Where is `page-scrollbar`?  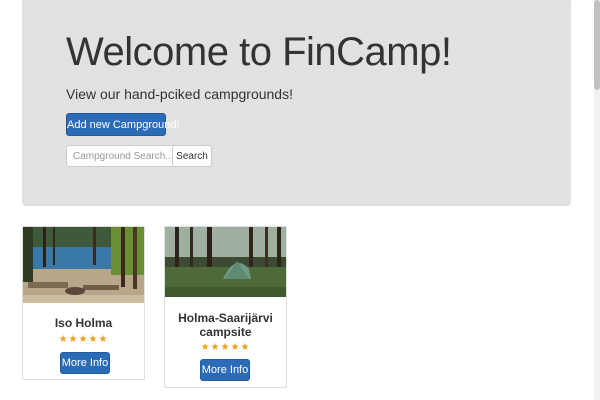
page-scrollbar is located at coordinates (597, 200).